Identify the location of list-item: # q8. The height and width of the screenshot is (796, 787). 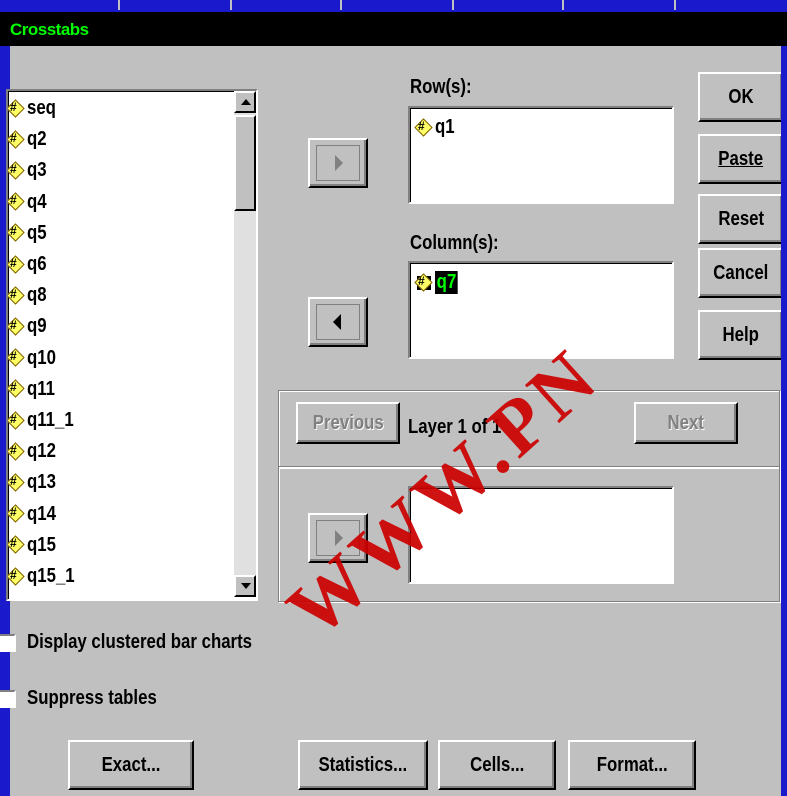
(29, 295).